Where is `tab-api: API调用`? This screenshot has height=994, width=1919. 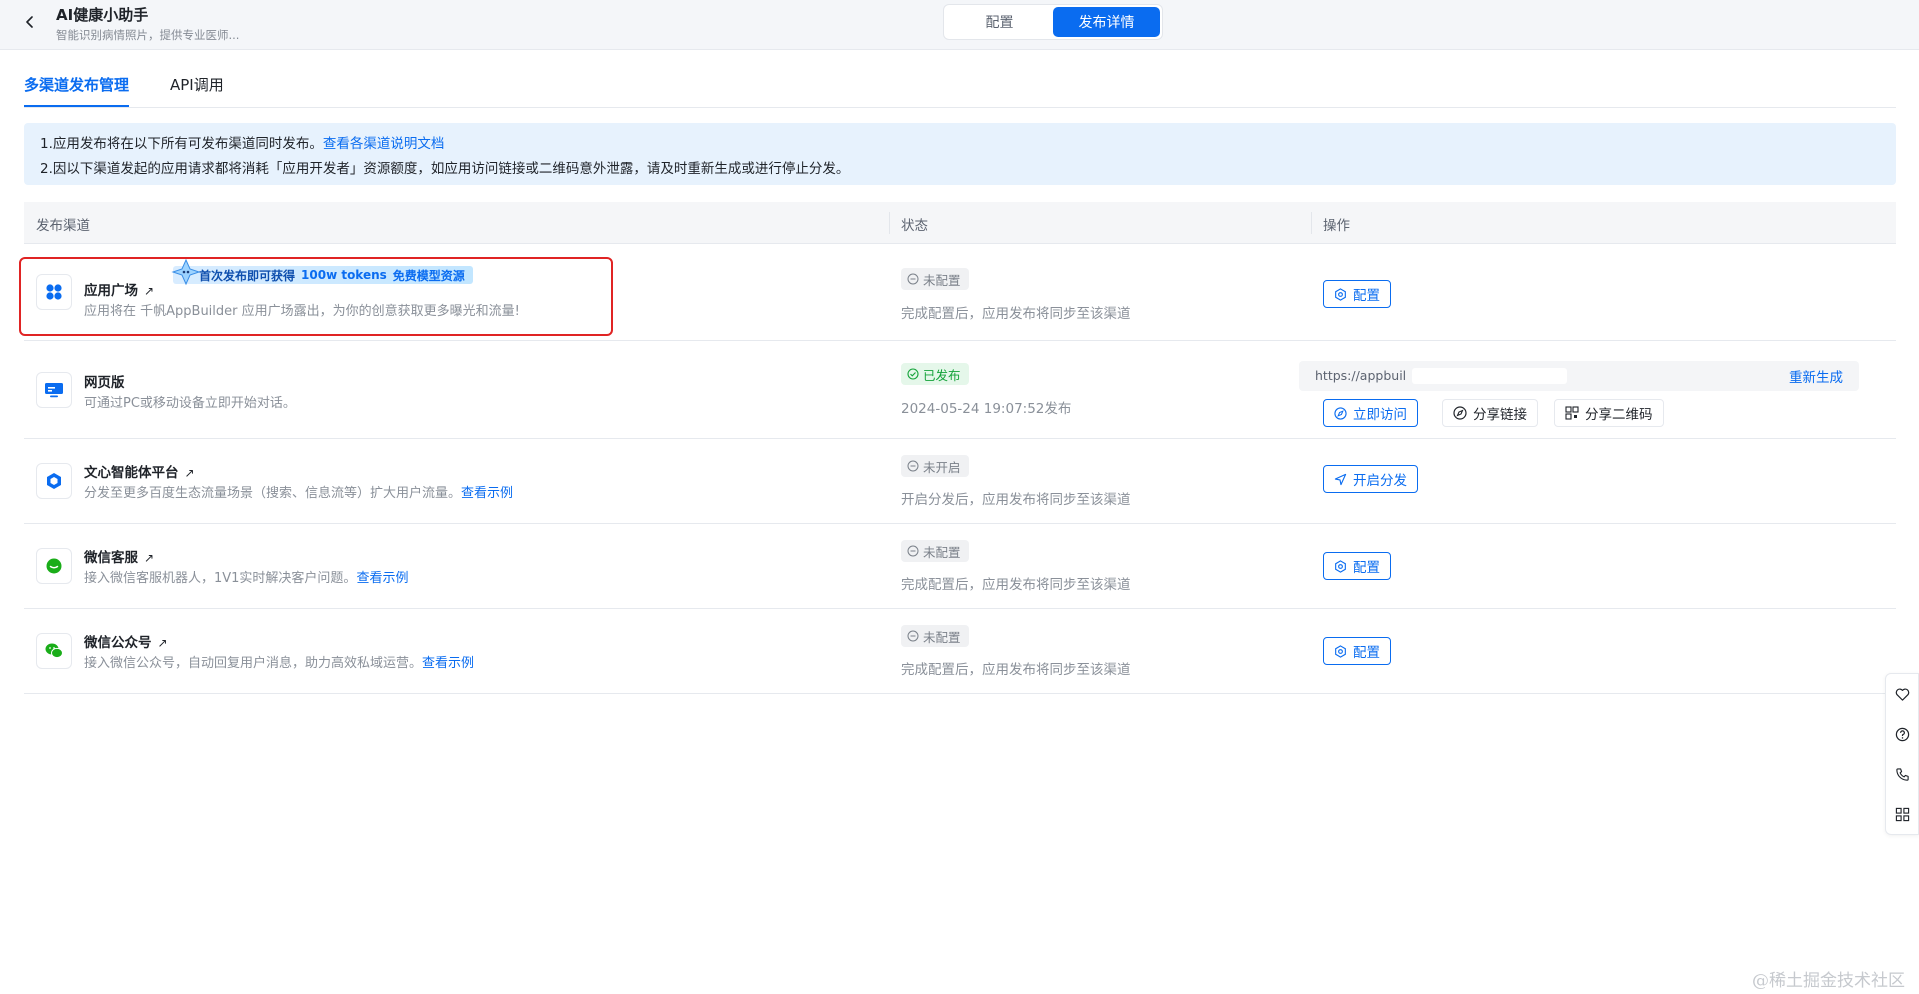 tab-api: API调用 is located at coordinates (197, 89).